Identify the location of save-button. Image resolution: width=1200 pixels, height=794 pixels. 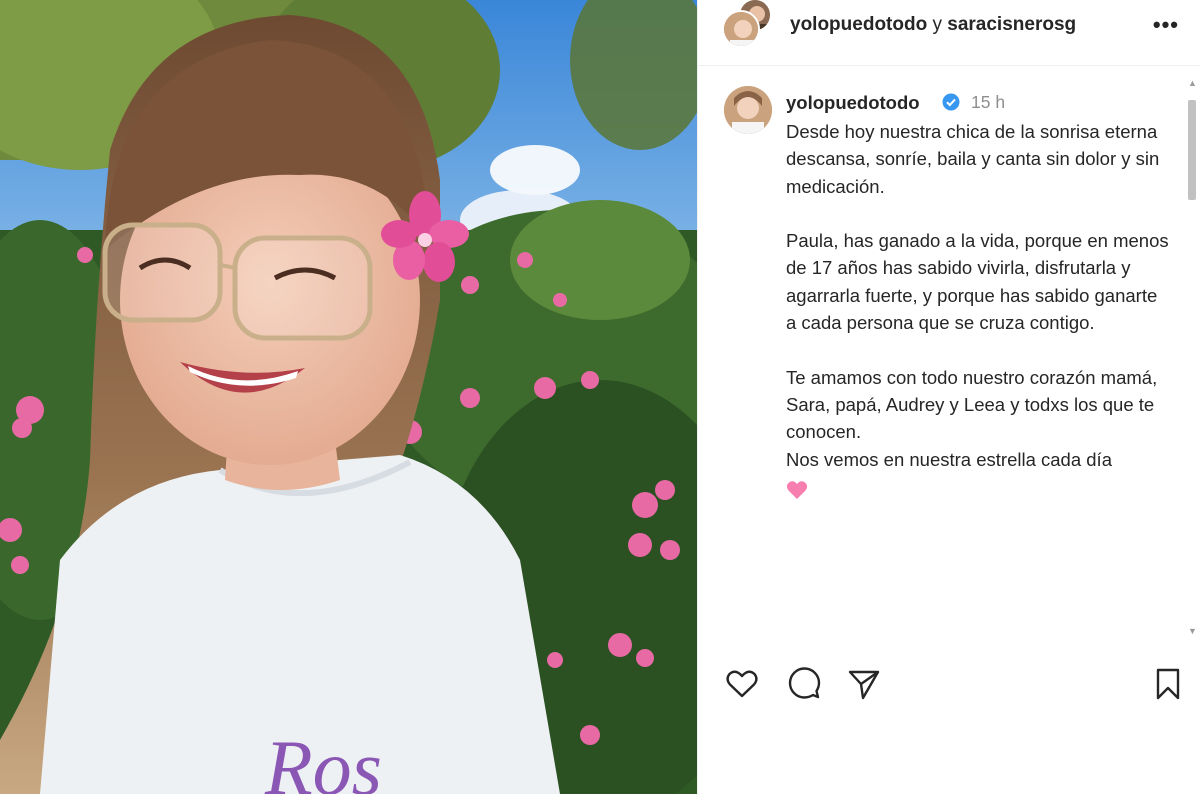
(1168, 684).